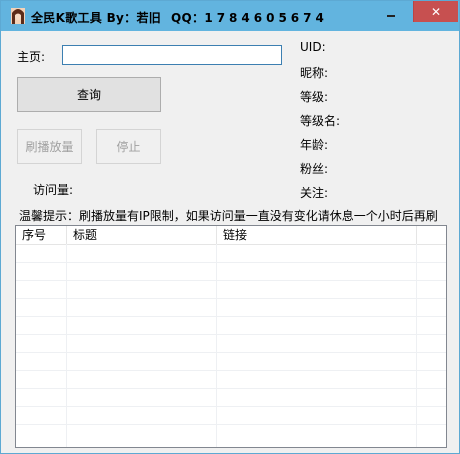 The width and height of the screenshot is (460, 454). Describe the element at coordinates (314, 145) in the screenshot. I see `age-label: 年龄:` at that location.